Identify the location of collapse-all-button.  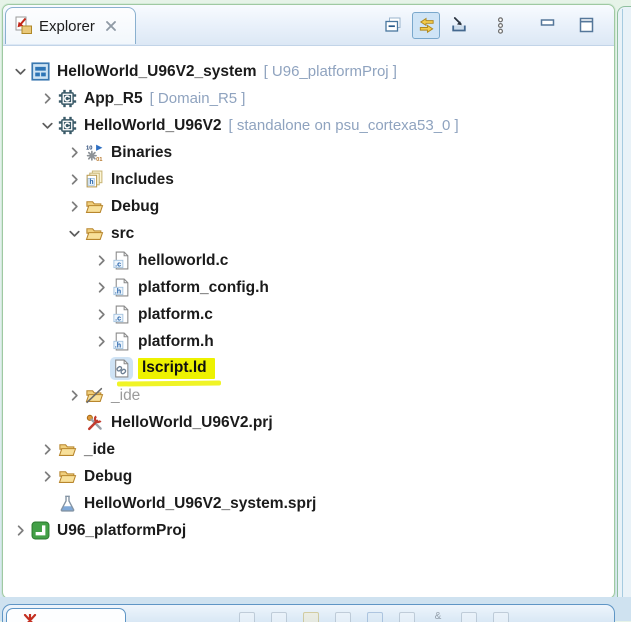
(393, 25).